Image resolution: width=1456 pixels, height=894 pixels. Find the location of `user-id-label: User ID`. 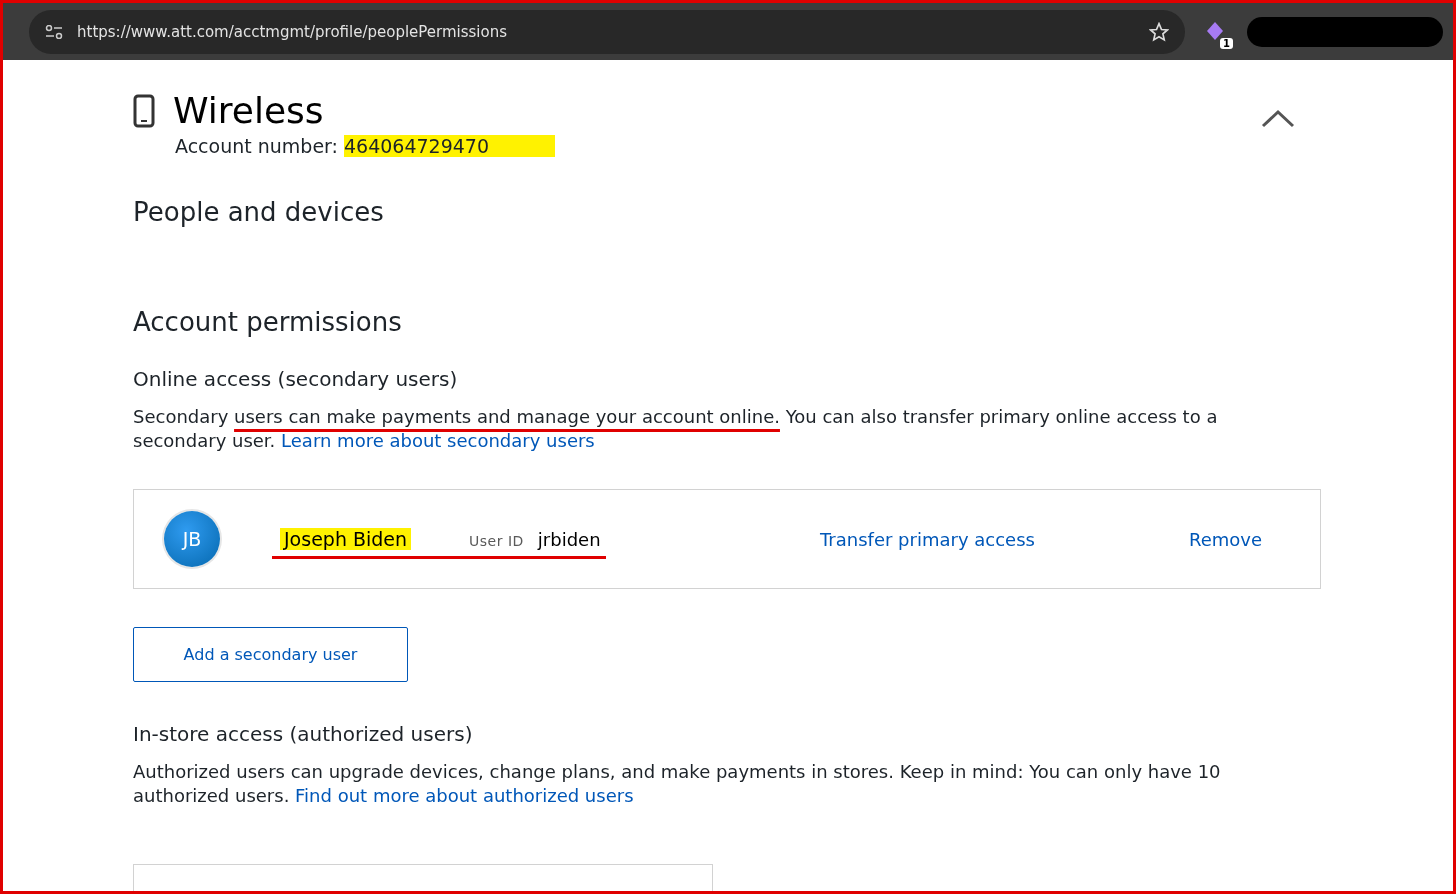

user-id-label: User ID is located at coordinates (496, 541).